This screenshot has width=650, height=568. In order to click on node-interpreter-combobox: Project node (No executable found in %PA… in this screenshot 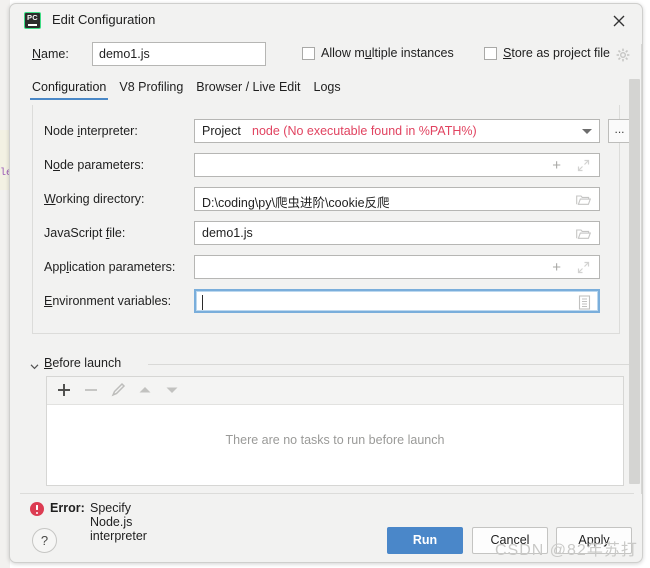, I will do `click(397, 131)`.